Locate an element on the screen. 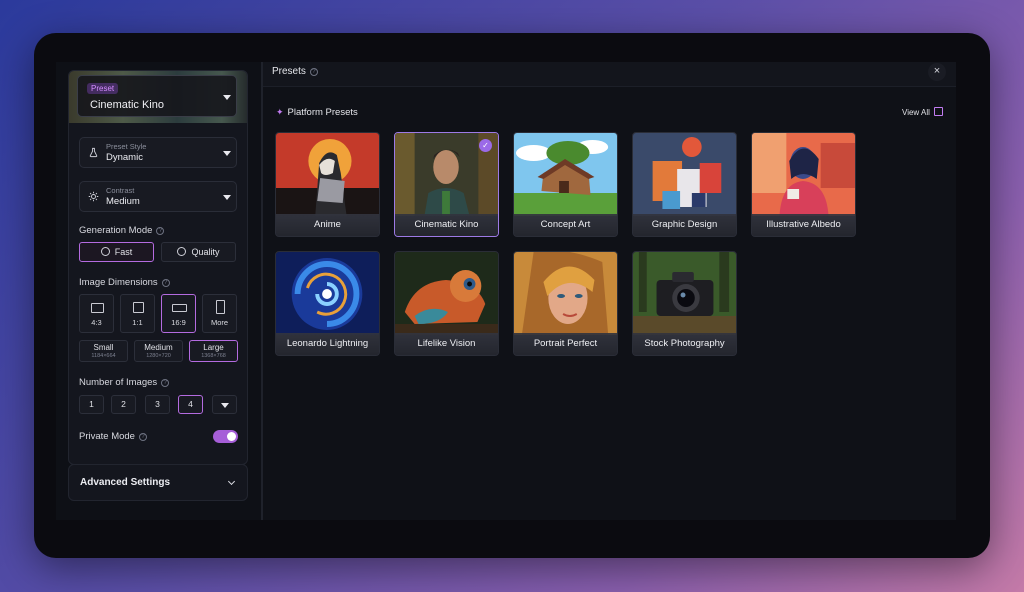 The width and height of the screenshot is (1024, 592). size-medium-button: Medium 1280×720 is located at coordinates (158, 351).